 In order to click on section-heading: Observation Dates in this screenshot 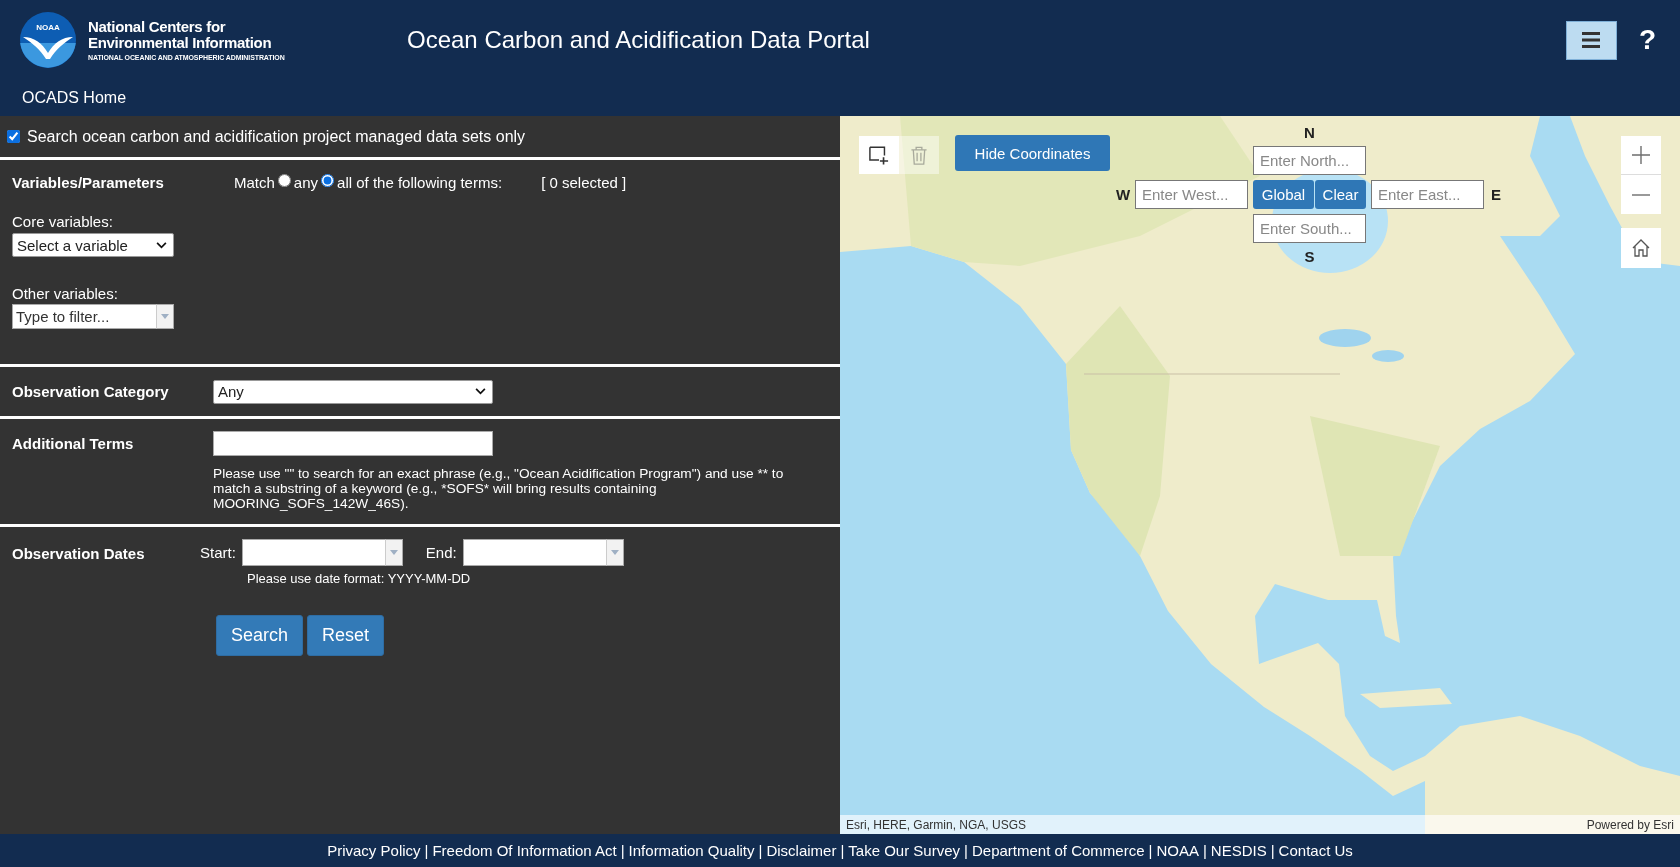, I will do `click(79, 553)`.